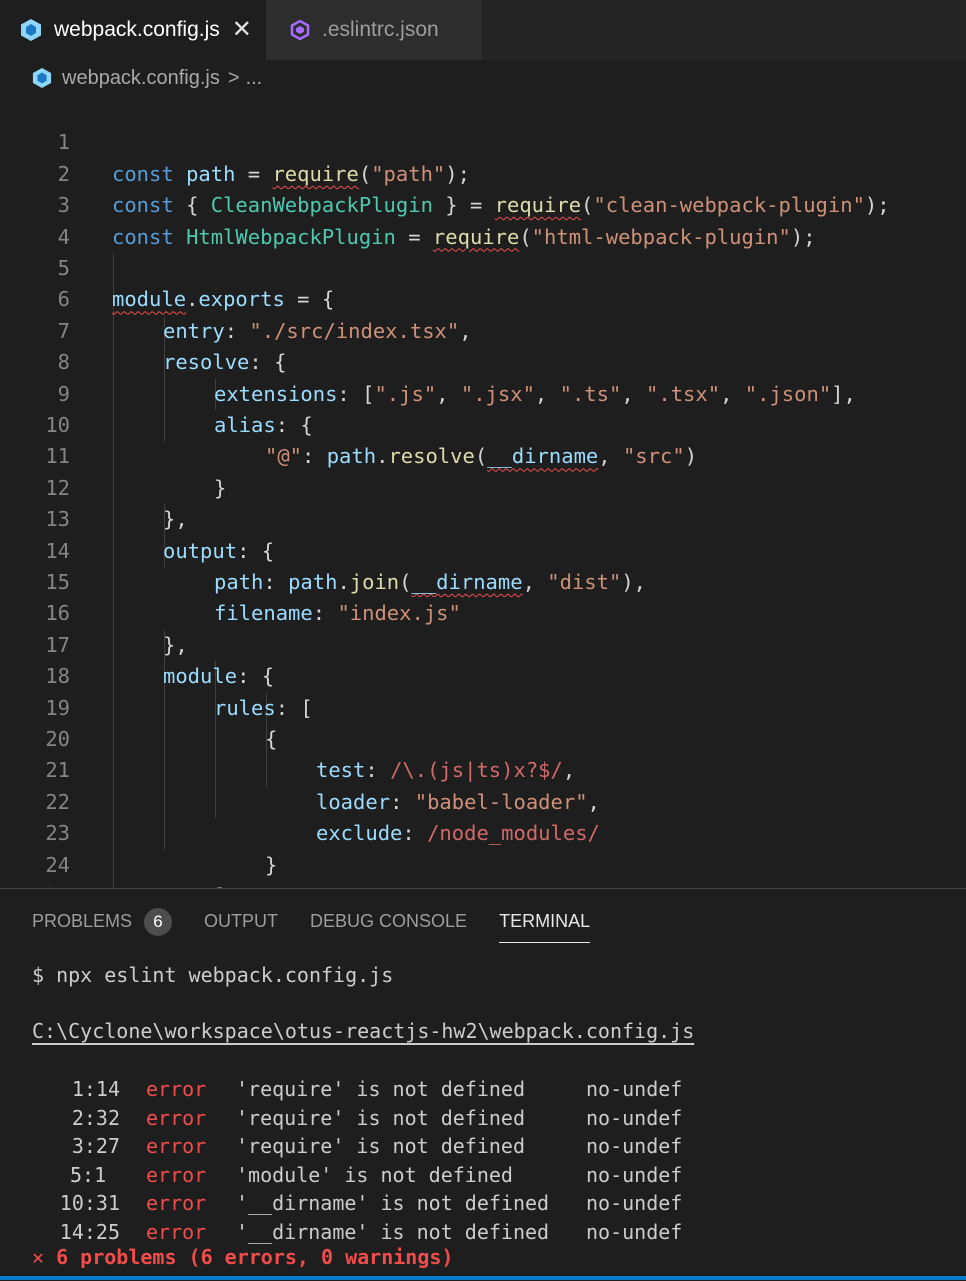 This screenshot has height=1281, width=966. I want to click on lint-error-row: 5:1 error'module' is not defined no-undef, so click(376, 1174).